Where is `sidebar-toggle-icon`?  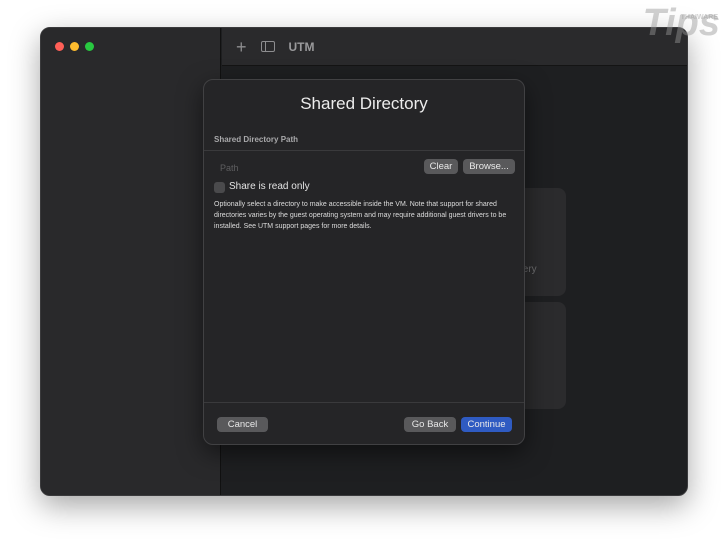 sidebar-toggle-icon is located at coordinates (267, 46).